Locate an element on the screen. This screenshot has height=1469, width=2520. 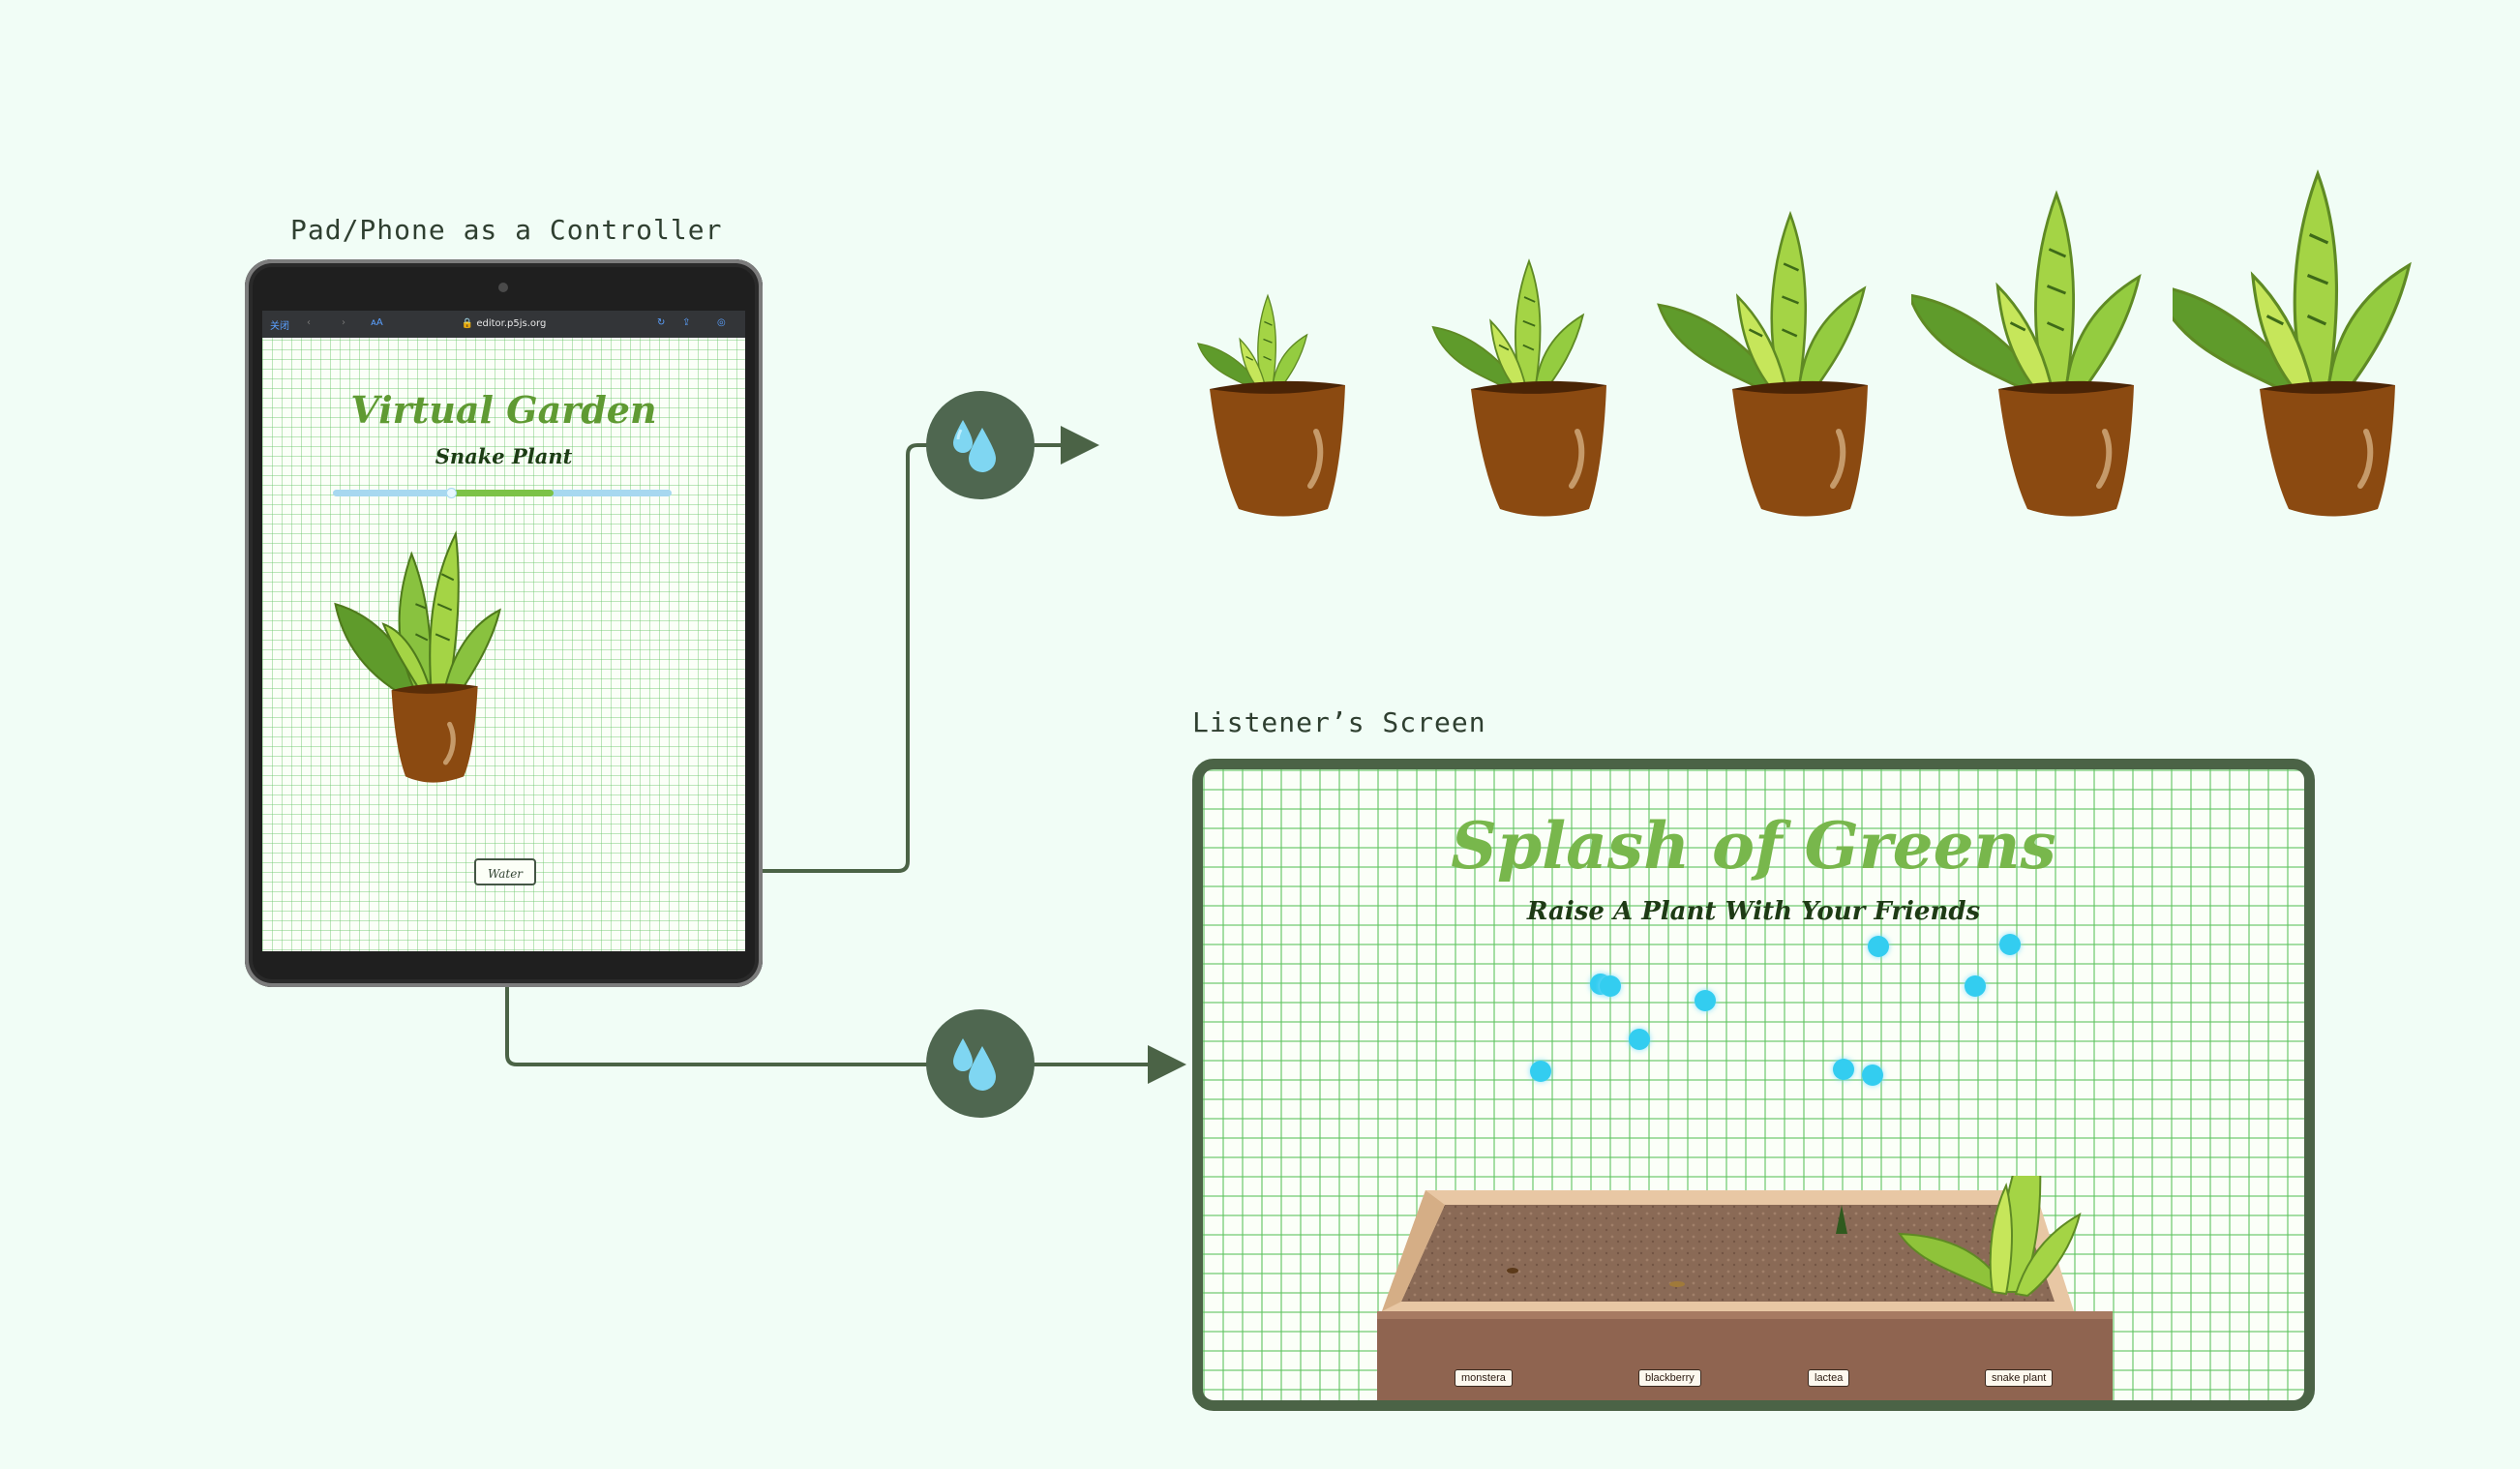
planter-label: snake plant is located at coordinates (2020, 1378).